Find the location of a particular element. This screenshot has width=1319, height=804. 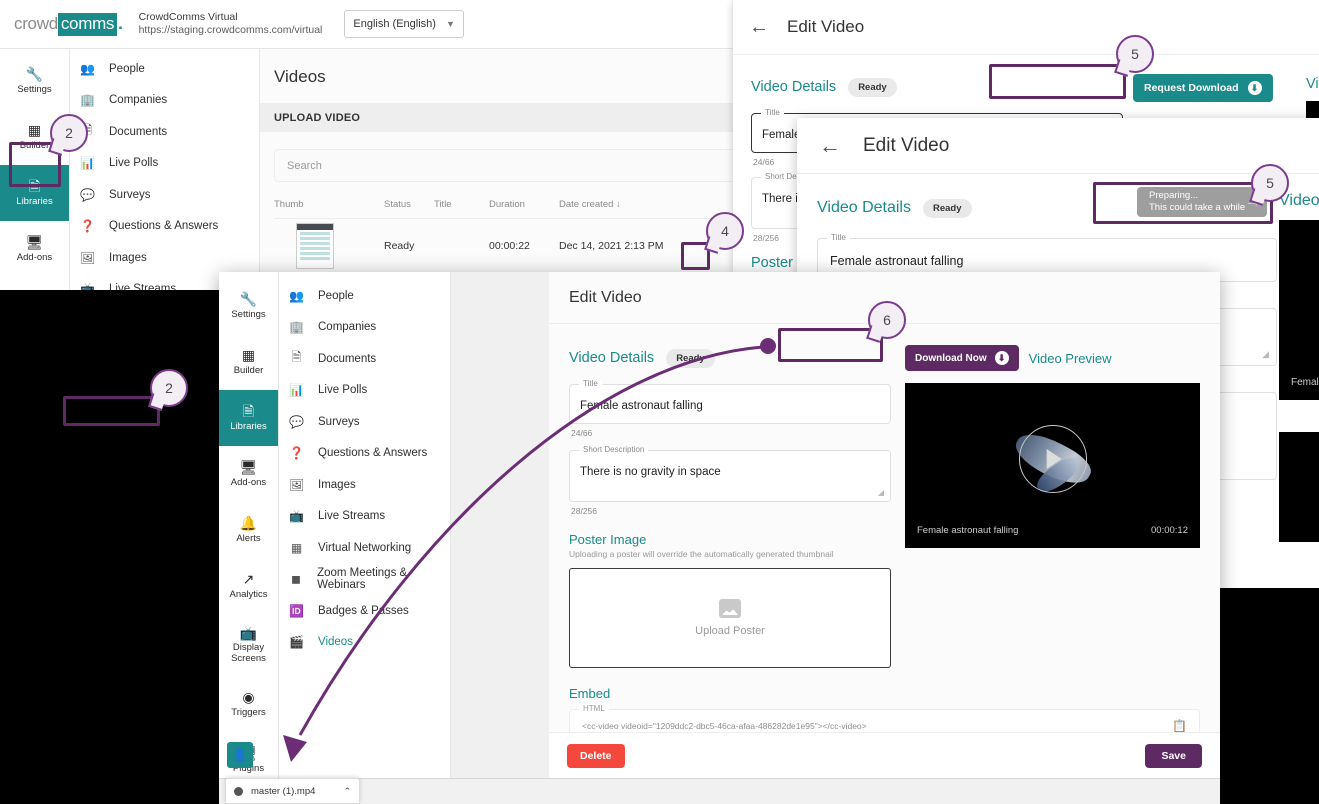

crowdcomms-logo: crowd comms. is located at coordinates (68, 24).